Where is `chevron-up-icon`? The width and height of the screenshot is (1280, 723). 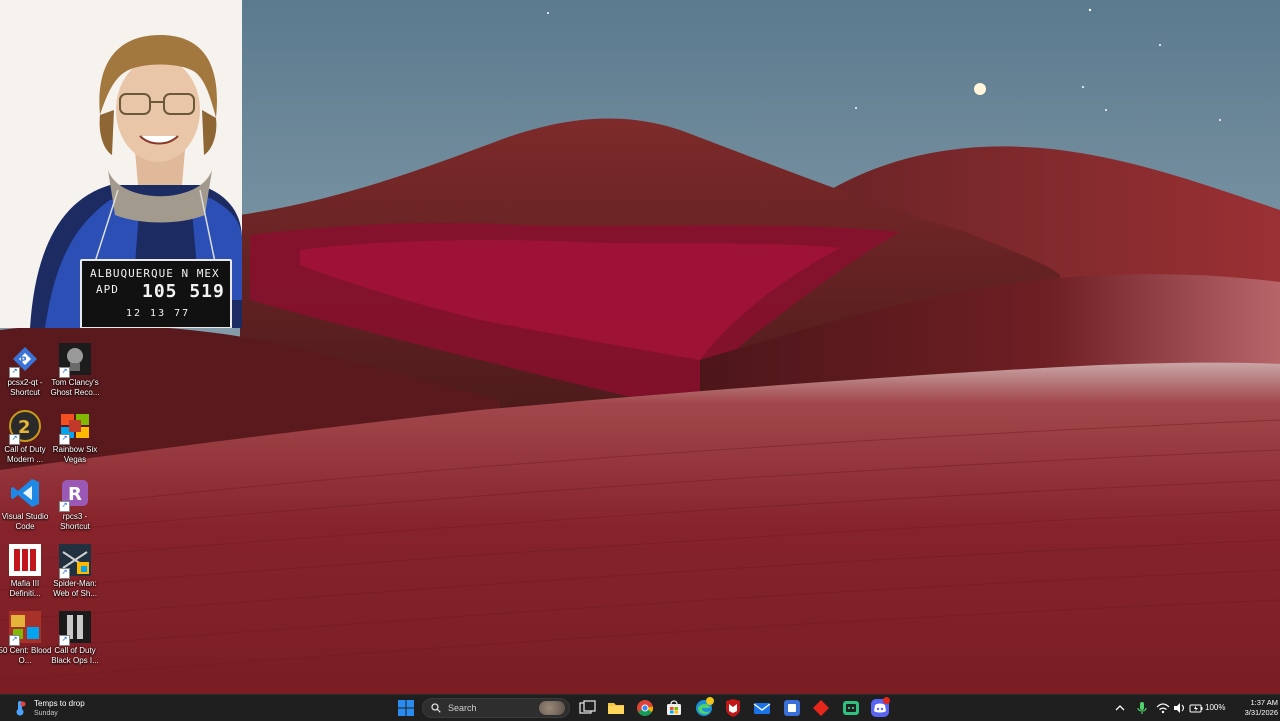
chevron-up-icon is located at coordinates (1120, 708).